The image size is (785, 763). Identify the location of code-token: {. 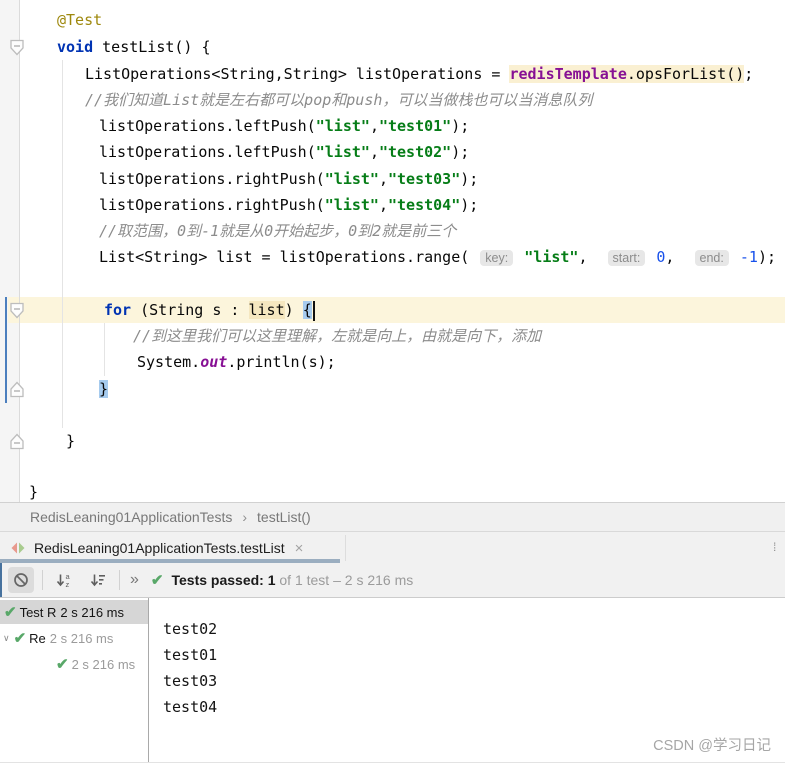
(307, 310).